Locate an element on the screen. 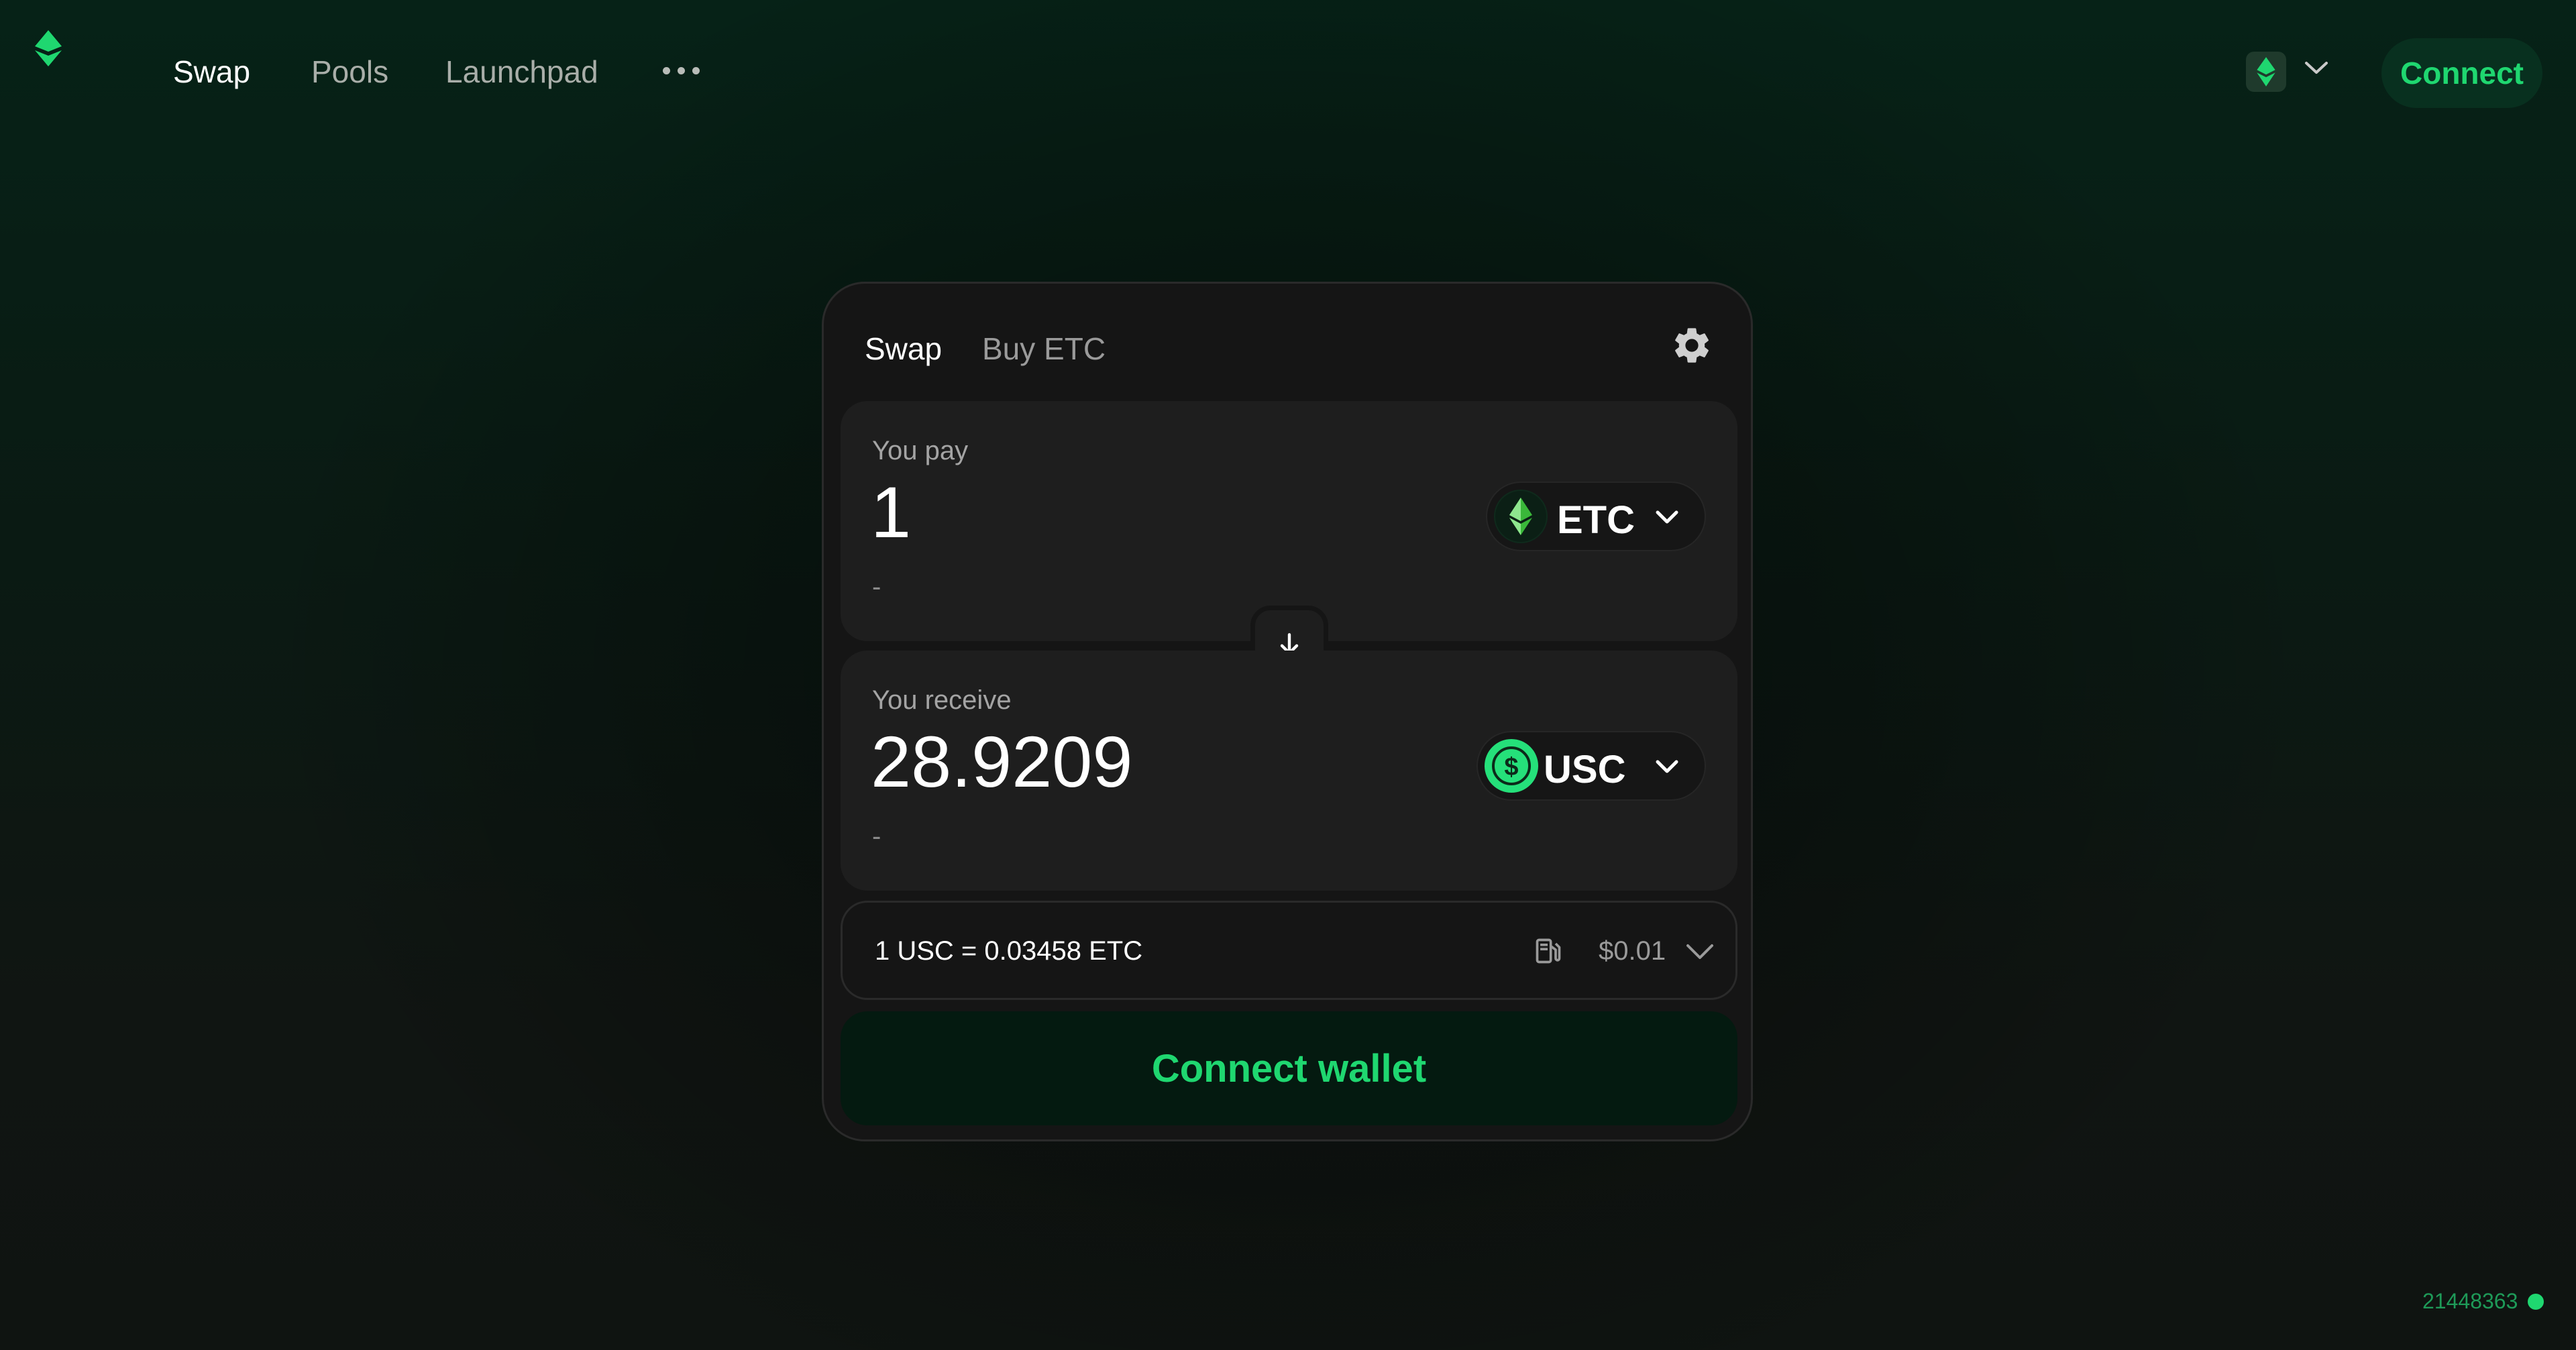  receive-amount-input is located at coordinates (1139, 761).